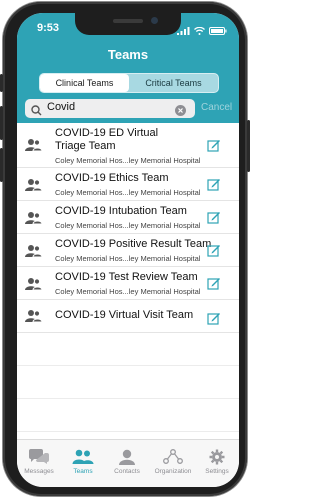 This screenshot has height=498, width=320. I want to click on teams-icon, so click(83, 457).